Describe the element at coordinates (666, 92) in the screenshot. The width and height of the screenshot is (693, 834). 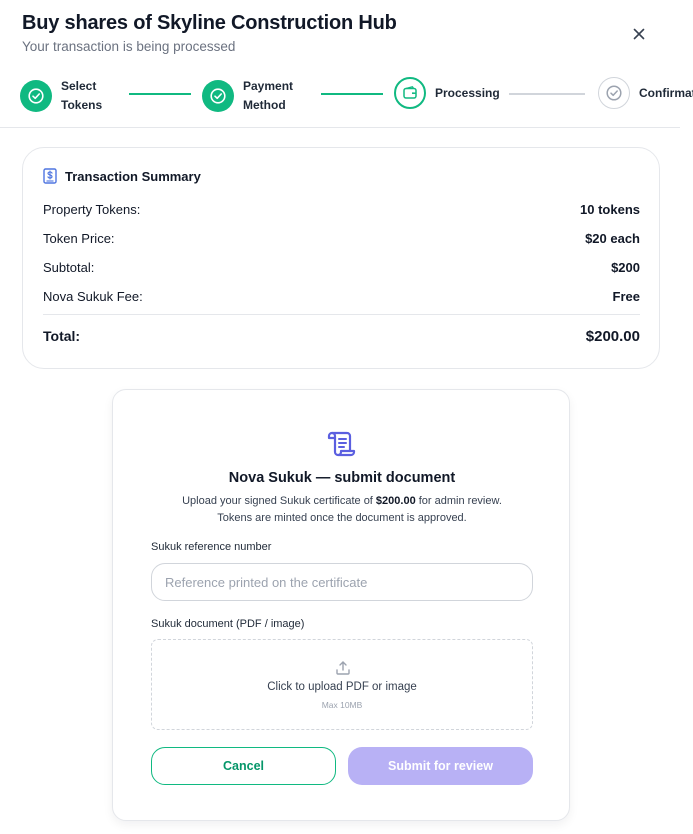
I see `step-label: Confirmat` at that location.